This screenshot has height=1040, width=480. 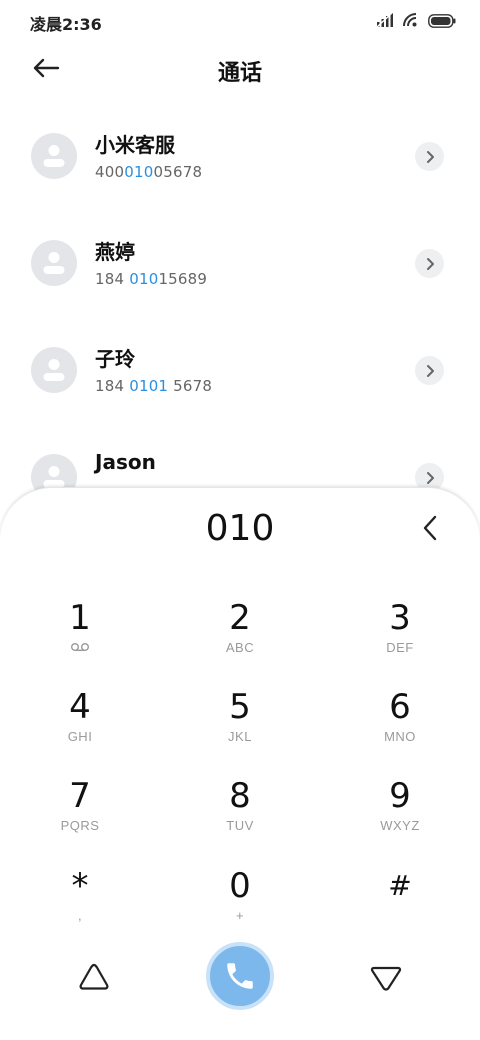 I want to click on contact-name: Jason, so click(x=125, y=462).